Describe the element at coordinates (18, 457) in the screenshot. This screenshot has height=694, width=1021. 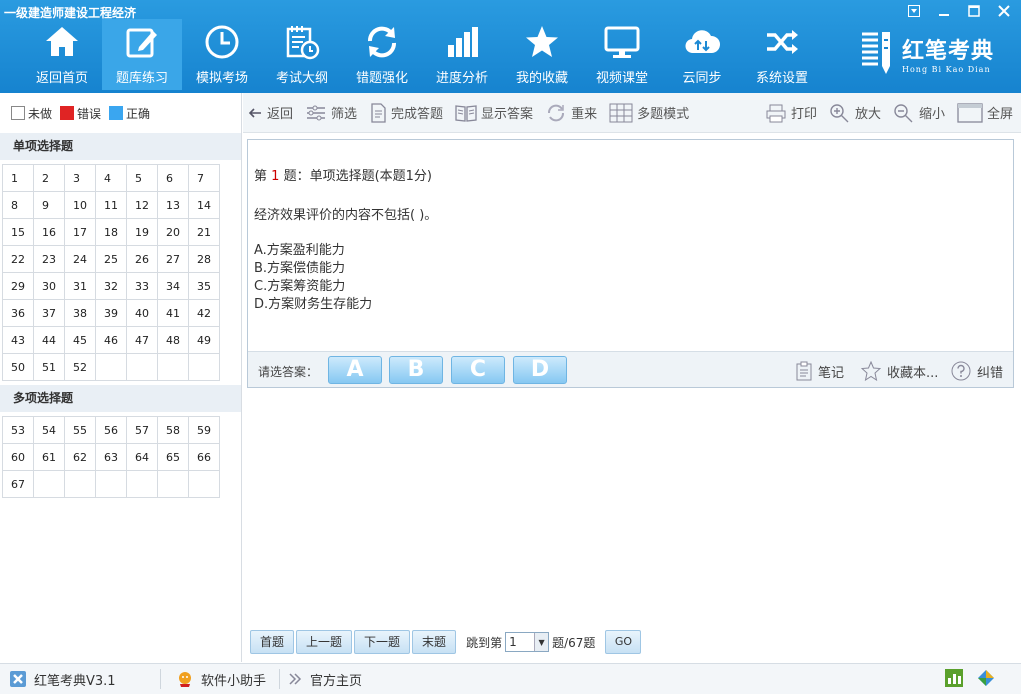
I see `question-number-cell: 60` at that location.